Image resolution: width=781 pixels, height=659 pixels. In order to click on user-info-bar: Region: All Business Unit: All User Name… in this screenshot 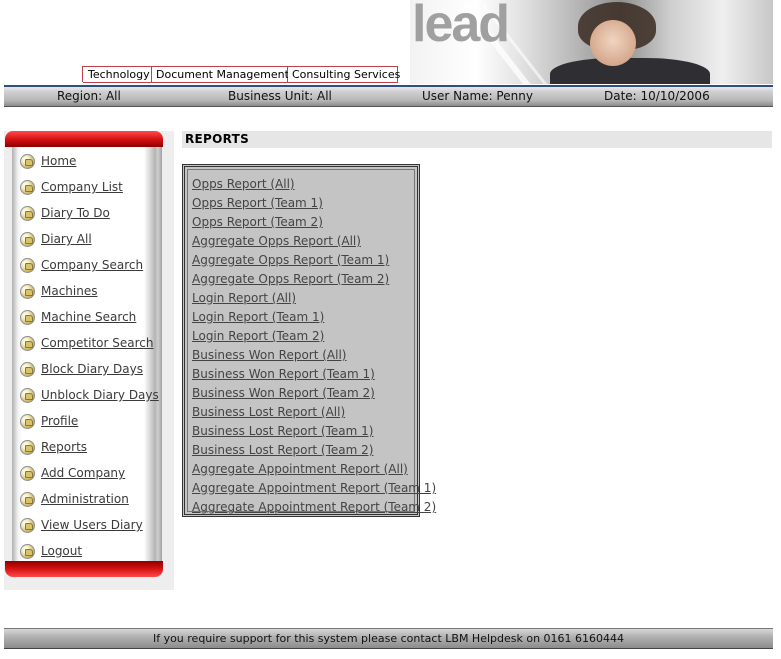, I will do `click(388, 97)`.